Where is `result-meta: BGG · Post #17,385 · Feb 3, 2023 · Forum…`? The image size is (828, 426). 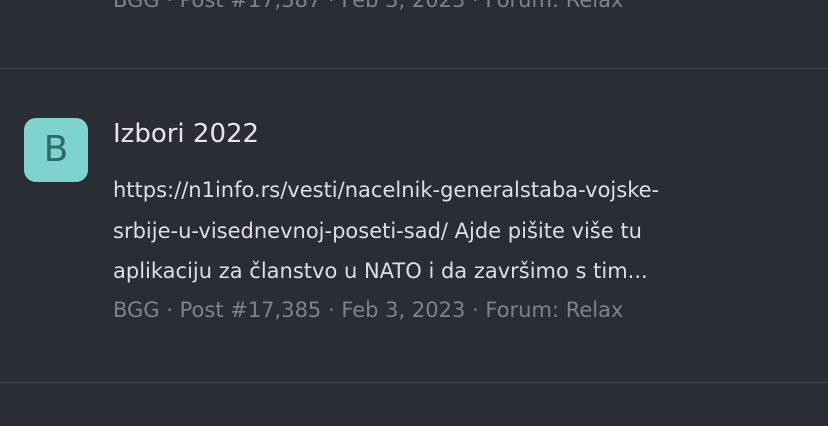 result-meta: BGG · Post #17,385 · Feb 3, 2023 · Forum… is located at coordinates (368, 310).